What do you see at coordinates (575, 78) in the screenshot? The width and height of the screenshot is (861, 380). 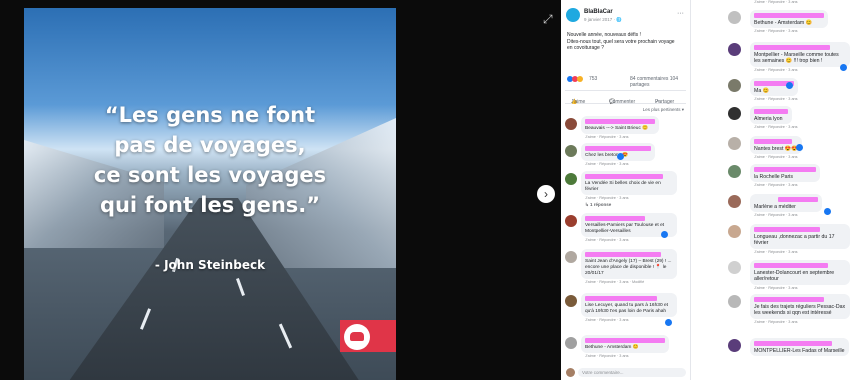 I see `reaction-icons` at bounding box center [575, 78].